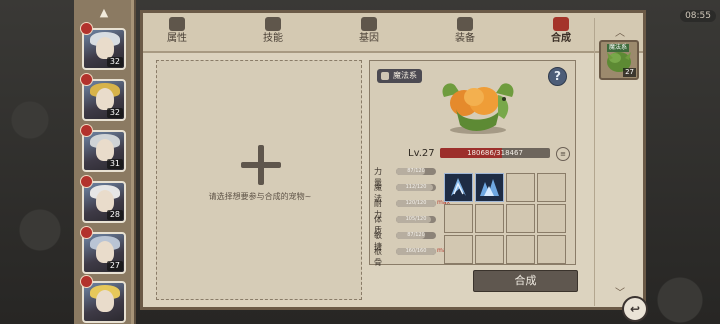  I want to click on synthesize-button: 合成, so click(525, 281).